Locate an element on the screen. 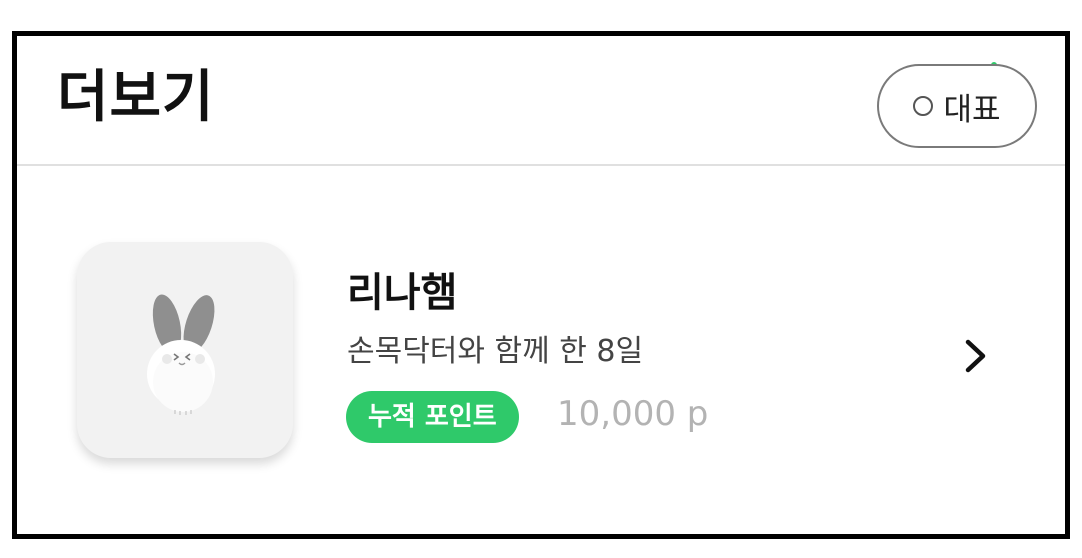 This screenshot has width=1082, height=558. representative-button: 대표 is located at coordinates (957, 106).